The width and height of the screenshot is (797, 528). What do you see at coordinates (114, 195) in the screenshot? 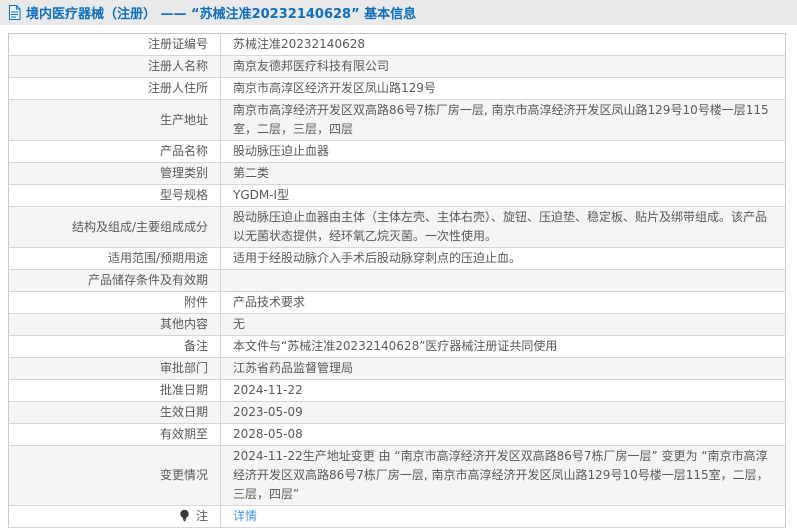
I see `row-label: 型号规格` at bounding box center [114, 195].